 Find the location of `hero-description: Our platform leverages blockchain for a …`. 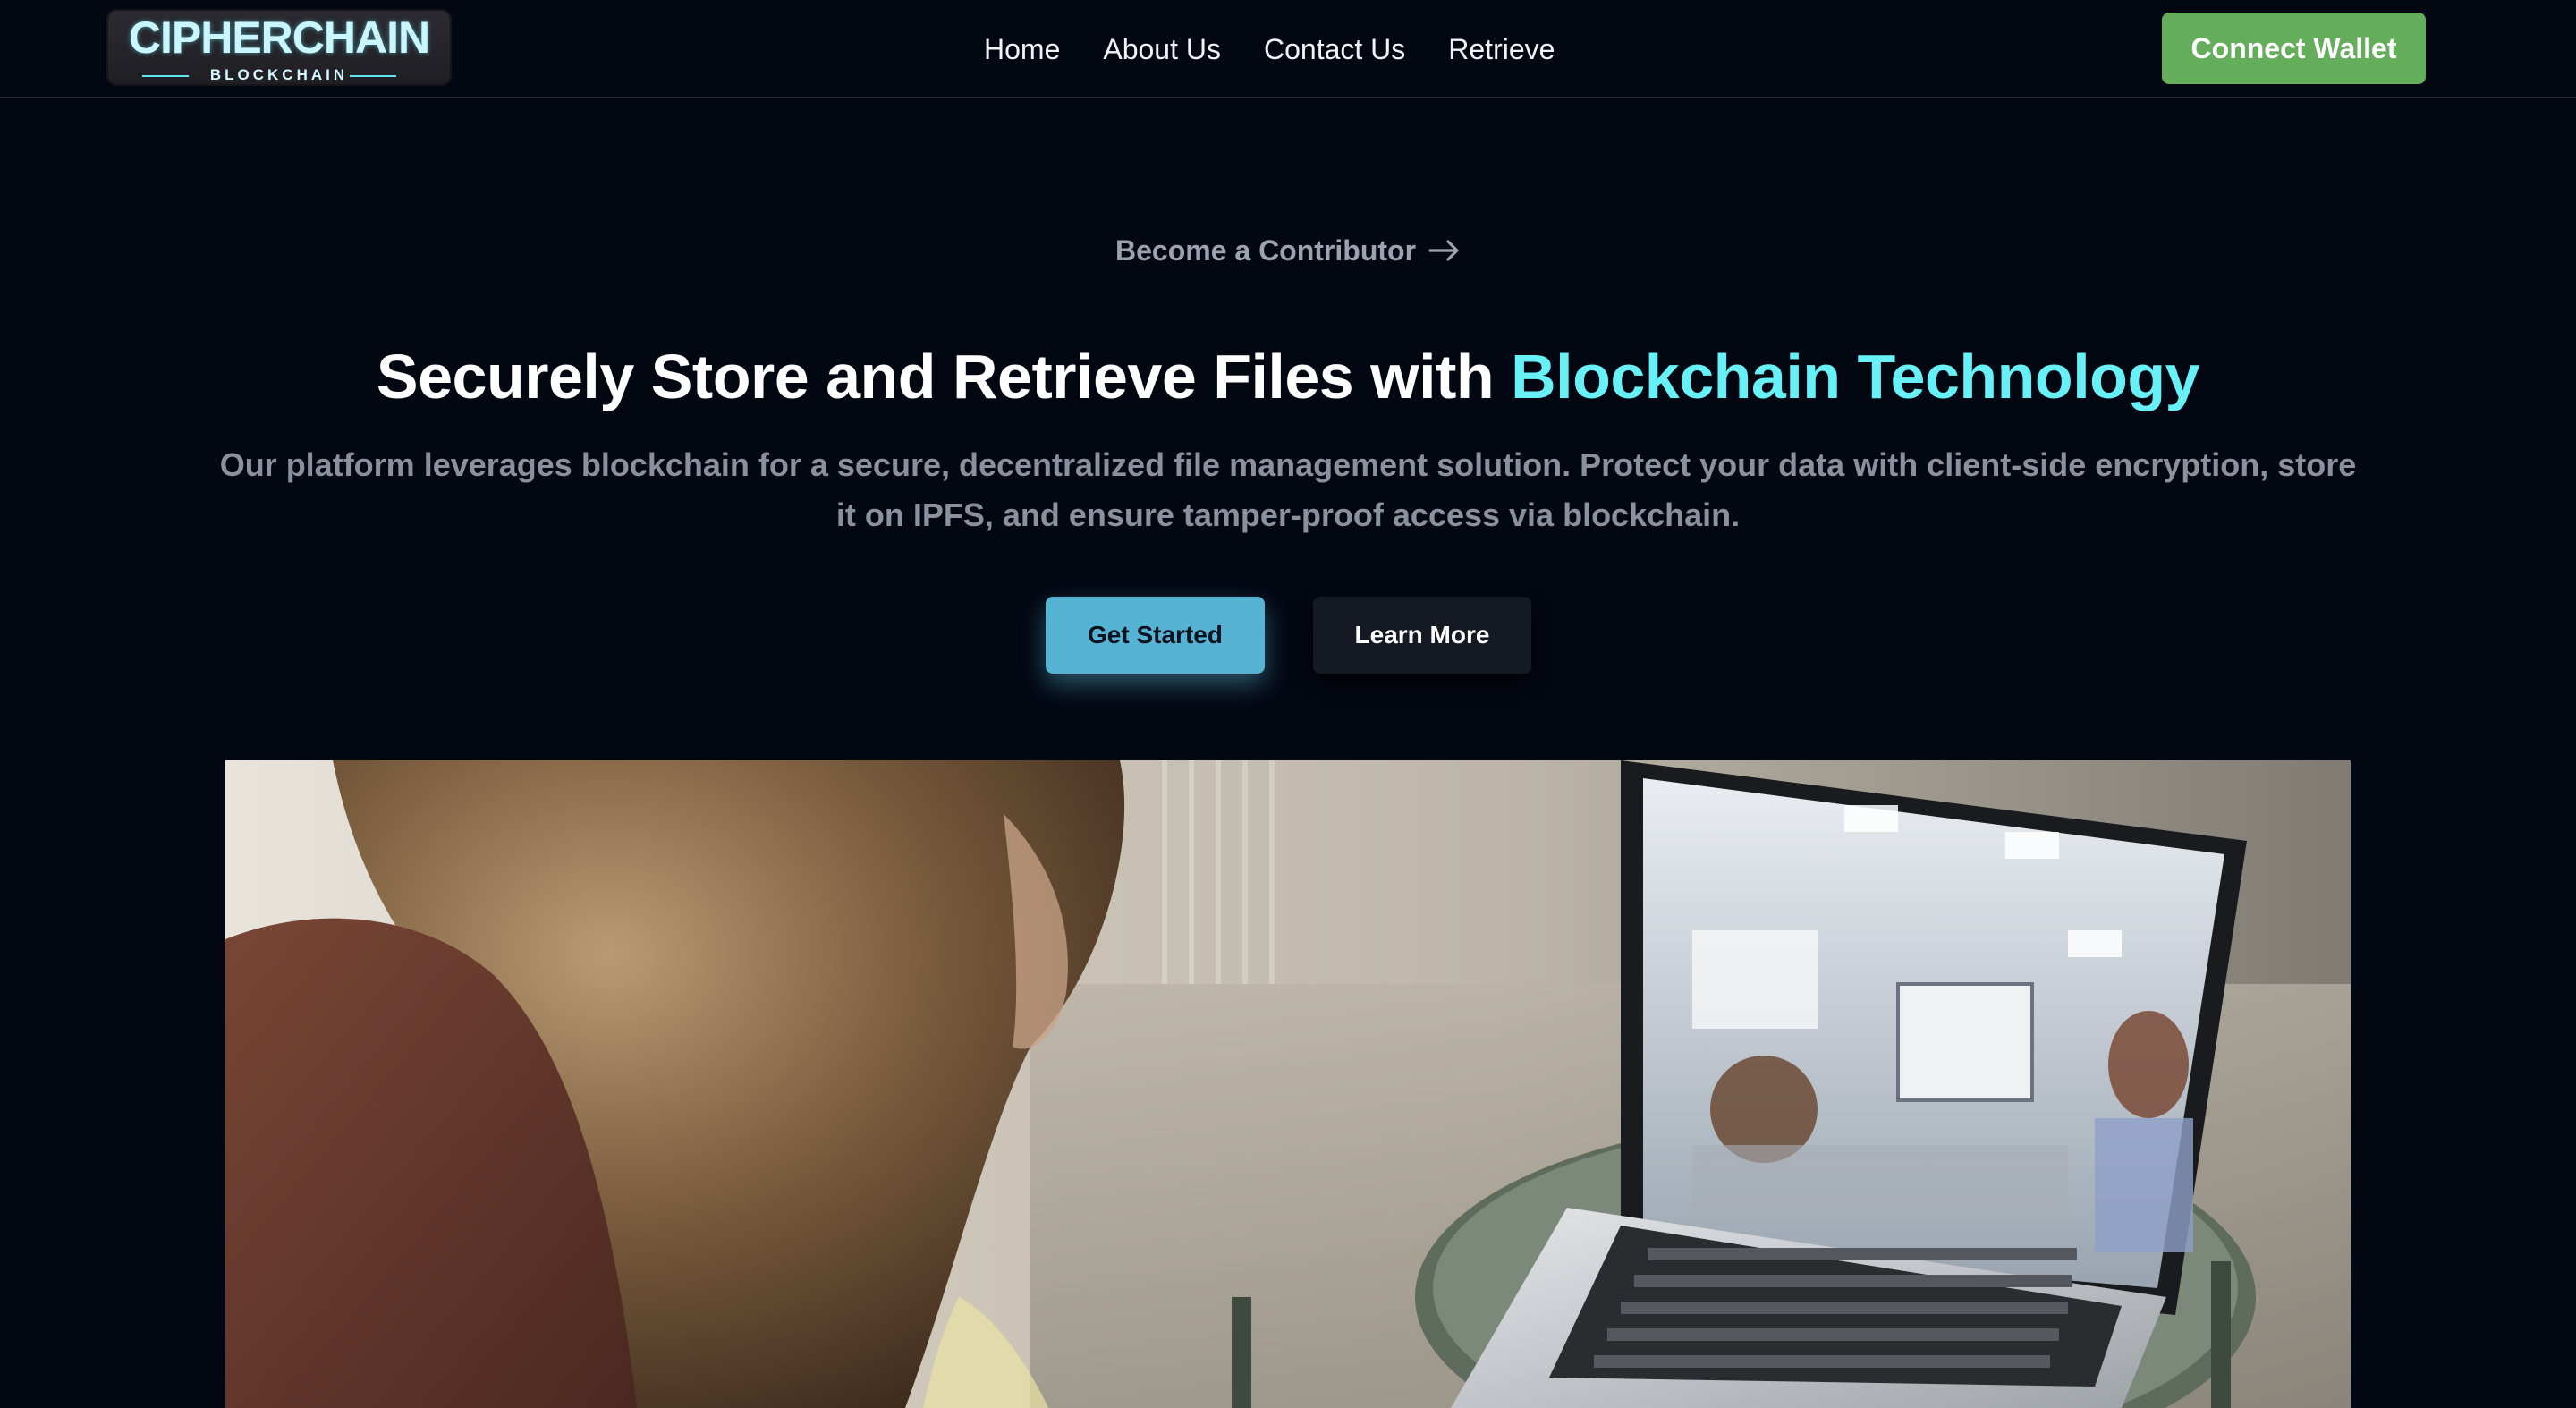

hero-description: Our platform leverages blockchain for a … is located at coordinates (1288, 489).